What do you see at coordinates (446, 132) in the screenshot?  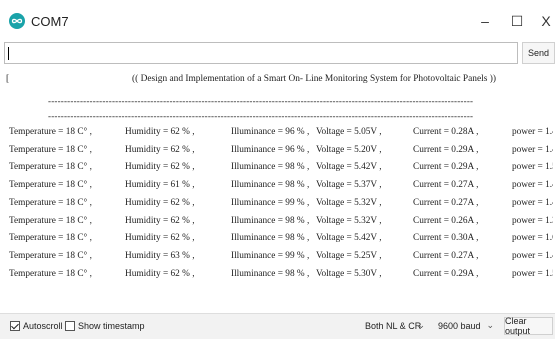 I see `current-value: Current = 0.28A ,` at bounding box center [446, 132].